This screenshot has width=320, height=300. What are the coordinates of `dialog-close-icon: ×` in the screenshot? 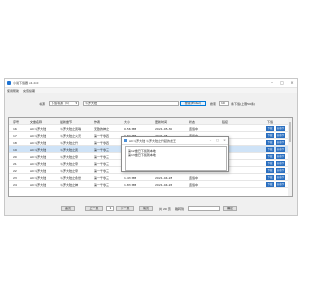 It's located at (224, 140).